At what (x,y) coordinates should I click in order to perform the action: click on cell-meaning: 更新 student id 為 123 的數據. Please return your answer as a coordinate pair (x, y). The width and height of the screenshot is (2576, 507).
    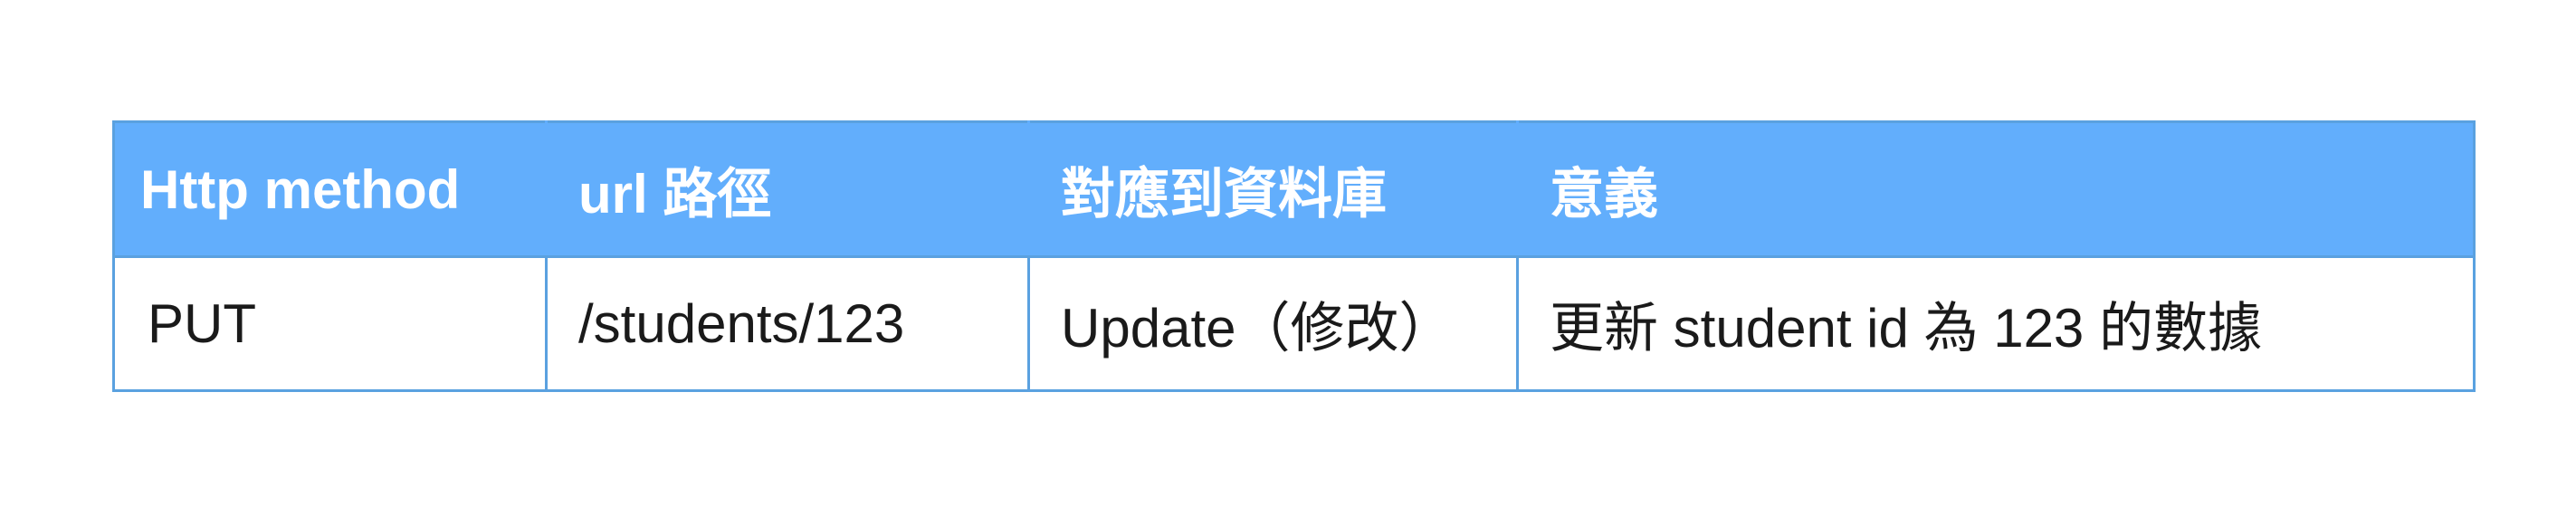
    Looking at the image, I should click on (1996, 323).